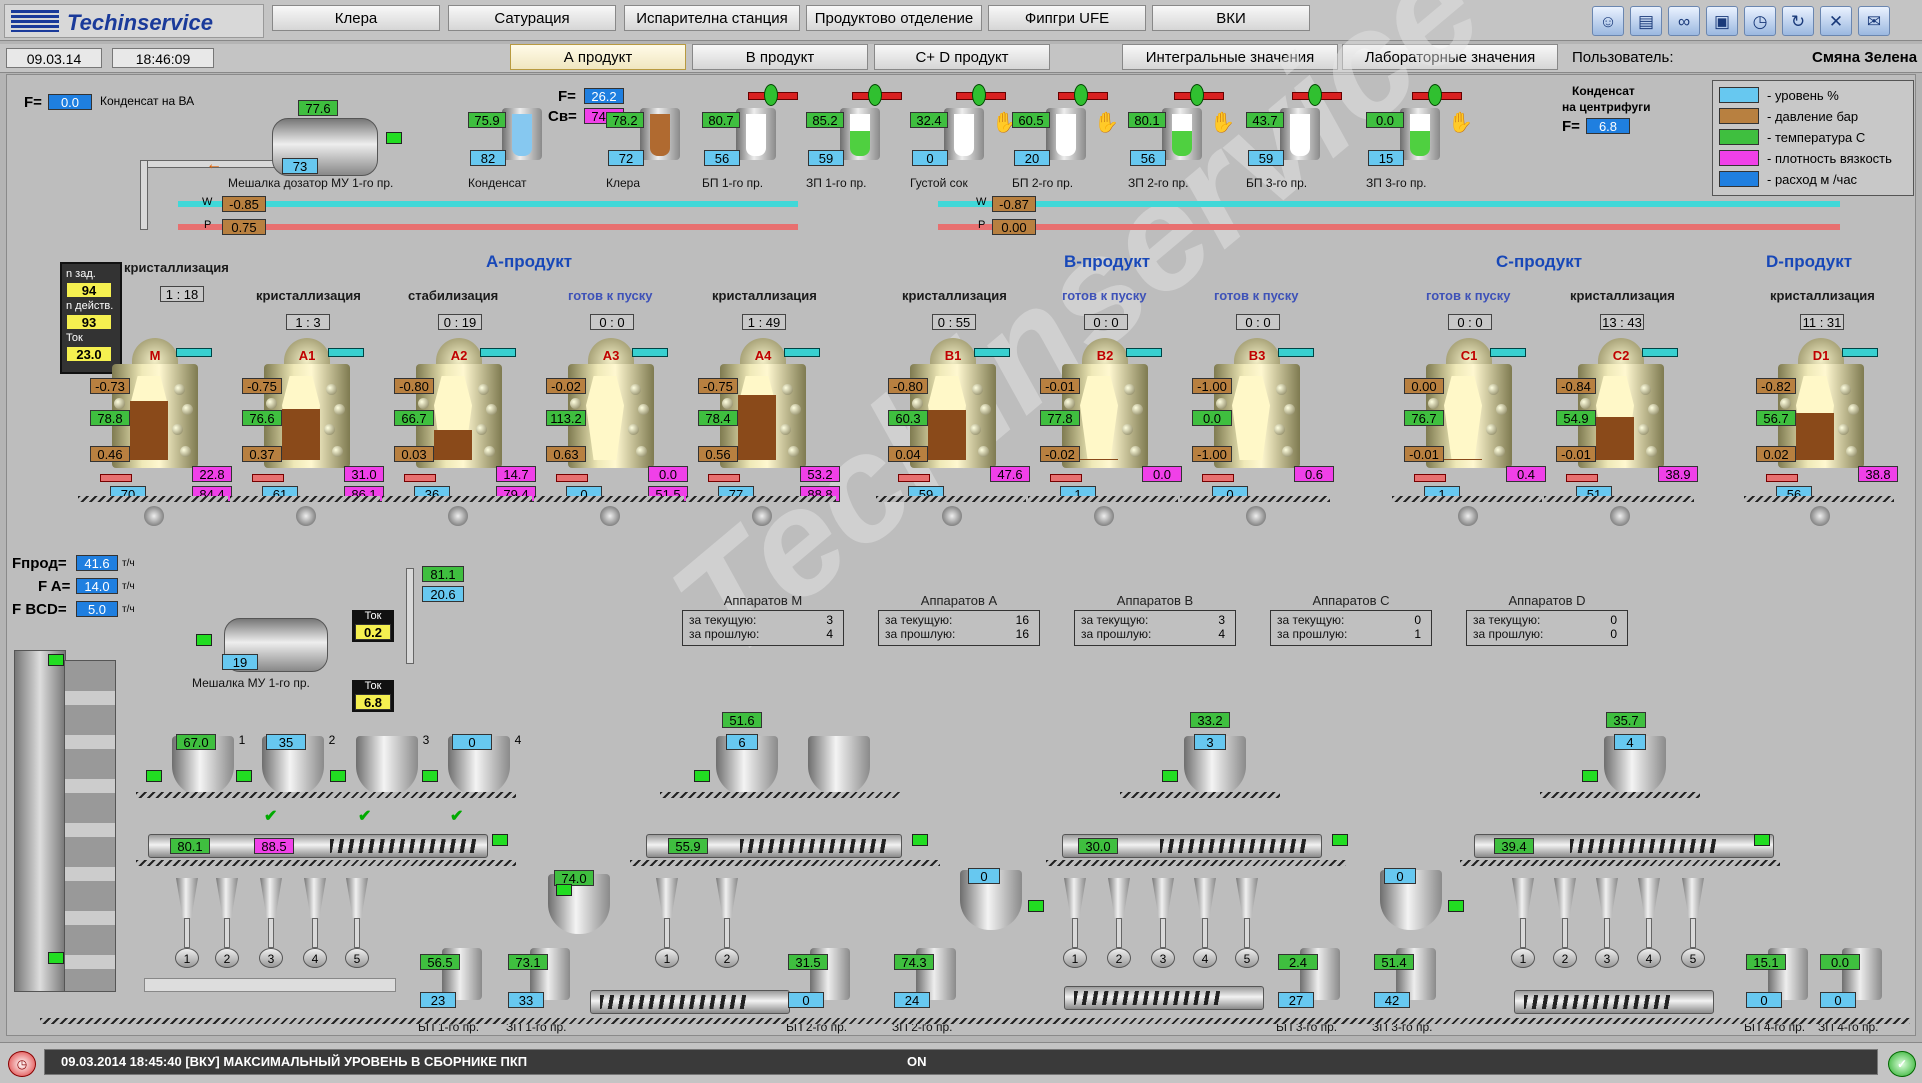 The height and width of the screenshot is (1083, 1922). I want to click on mixer-label: Мешалка дозатор МУ 1-го пр., so click(311, 183).